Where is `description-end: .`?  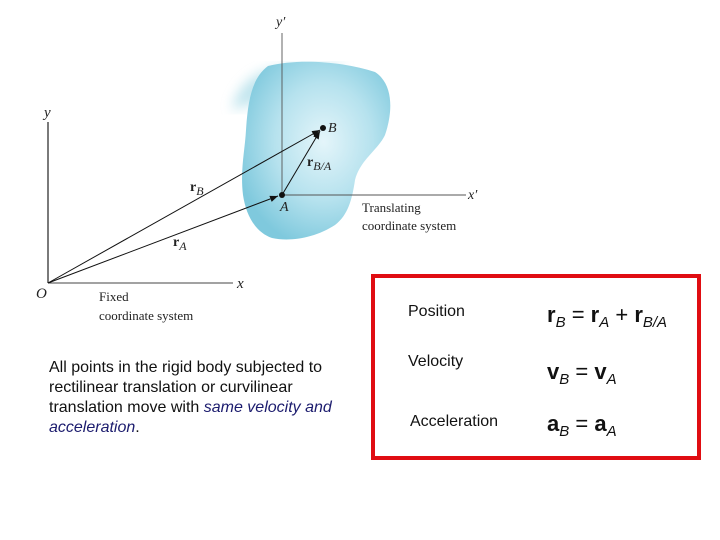
description-end: . is located at coordinates (137, 427).